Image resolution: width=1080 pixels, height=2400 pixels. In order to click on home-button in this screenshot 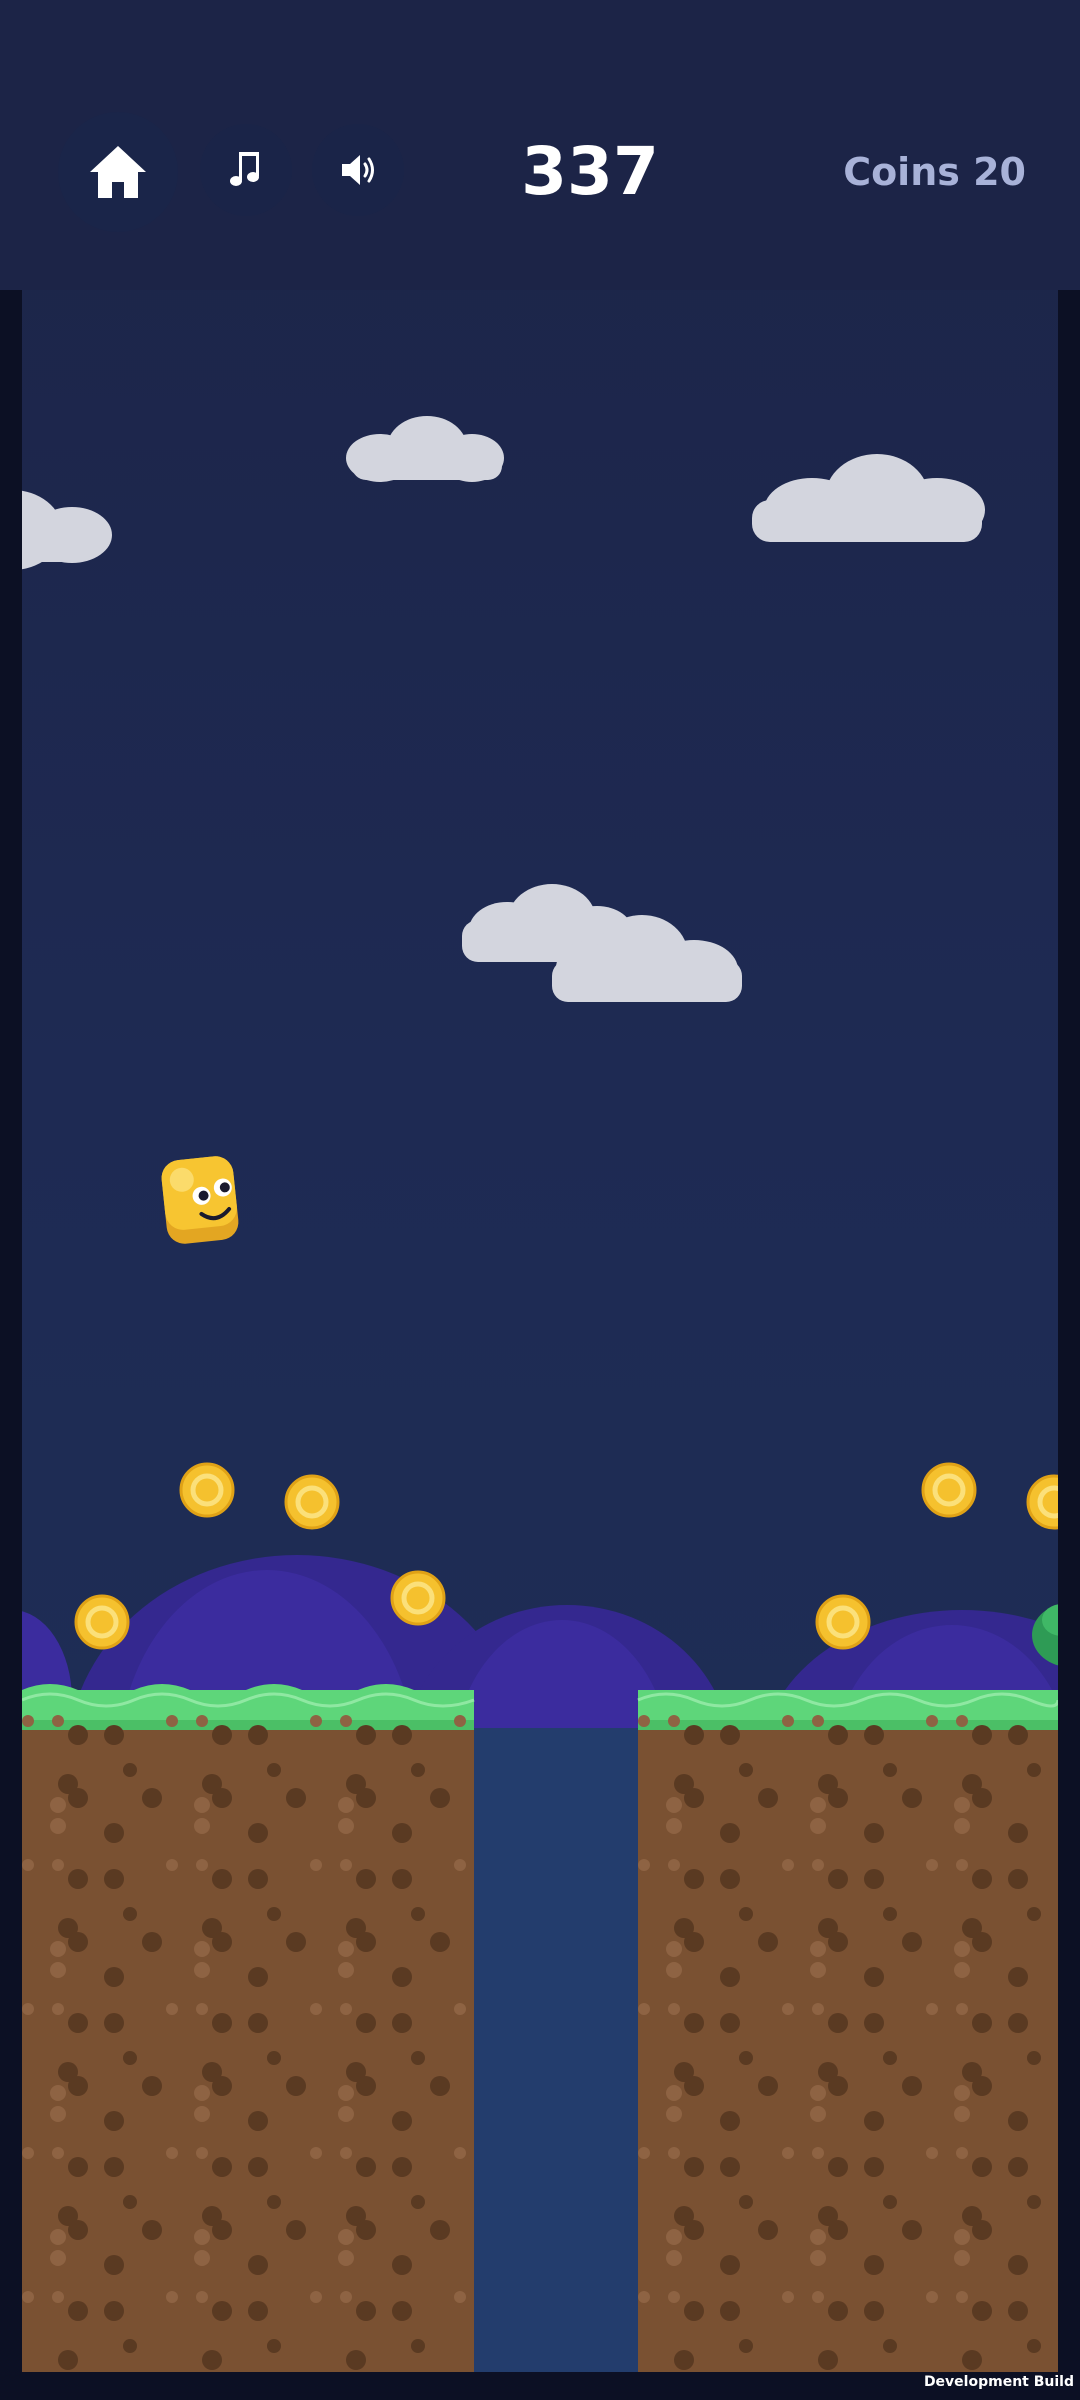, I will do `click(118, 172)`.